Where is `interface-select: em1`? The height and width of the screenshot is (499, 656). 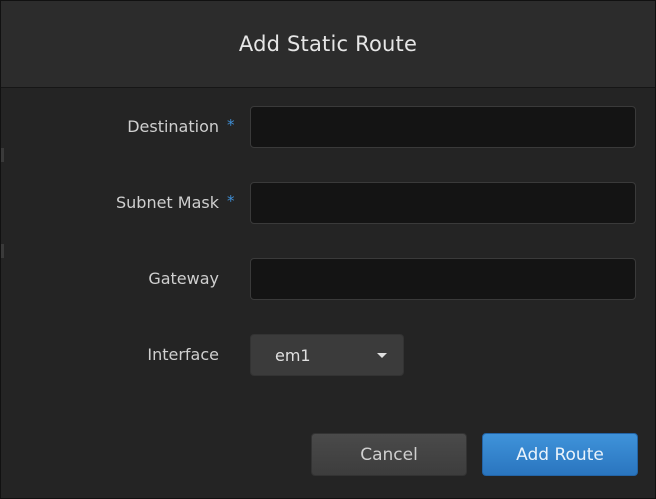
interface-select: em1 is located at coordinates (327, 355).